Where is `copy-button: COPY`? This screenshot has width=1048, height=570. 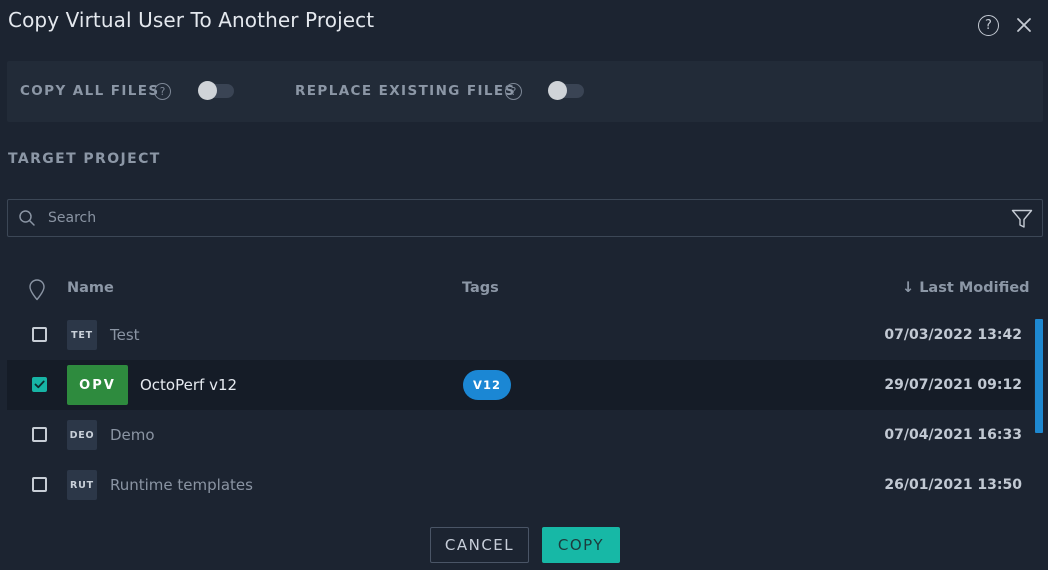
copy-button: COPY is located at coordinates (581, 545).